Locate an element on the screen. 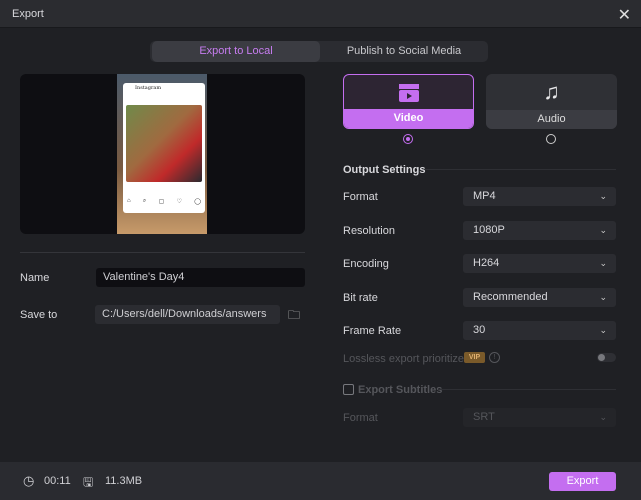 The width and height of the screenshot is (641, 500). lossless-label: Lossless export prioritized is located at coordinates (407, 359).